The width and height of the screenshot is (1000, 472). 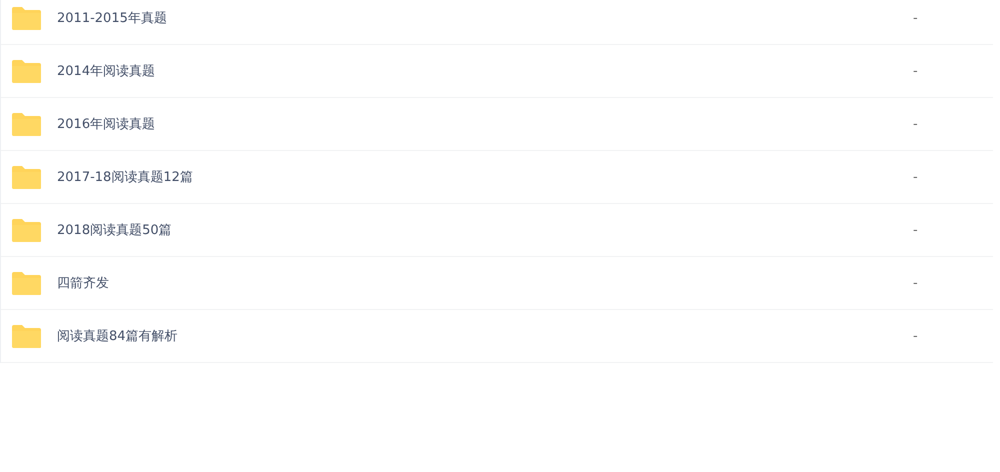 What do you see at coordinates (485, 230) in the screenshot?
I see `file-name: 2018阅读真题50篇` at bounding box center [485, 230].